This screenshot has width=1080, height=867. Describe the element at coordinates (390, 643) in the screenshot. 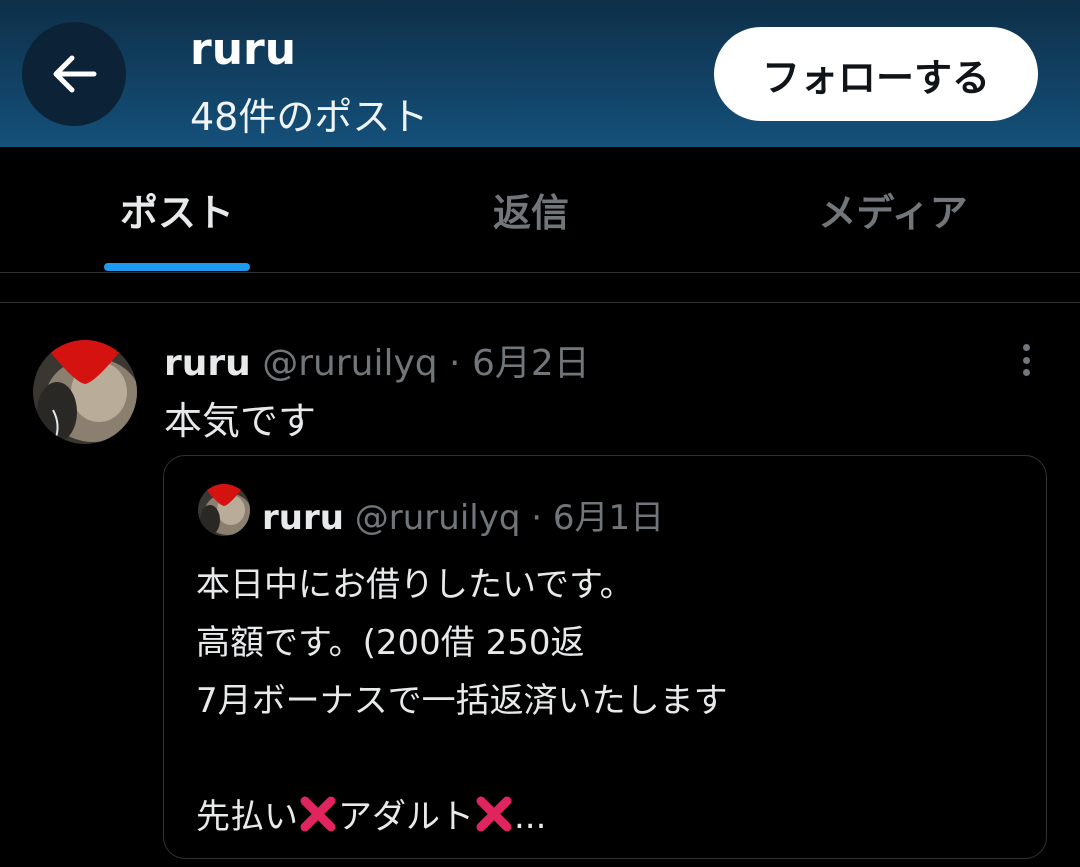

I see `quoted-line: 高額です。(200借 250返` at that location.